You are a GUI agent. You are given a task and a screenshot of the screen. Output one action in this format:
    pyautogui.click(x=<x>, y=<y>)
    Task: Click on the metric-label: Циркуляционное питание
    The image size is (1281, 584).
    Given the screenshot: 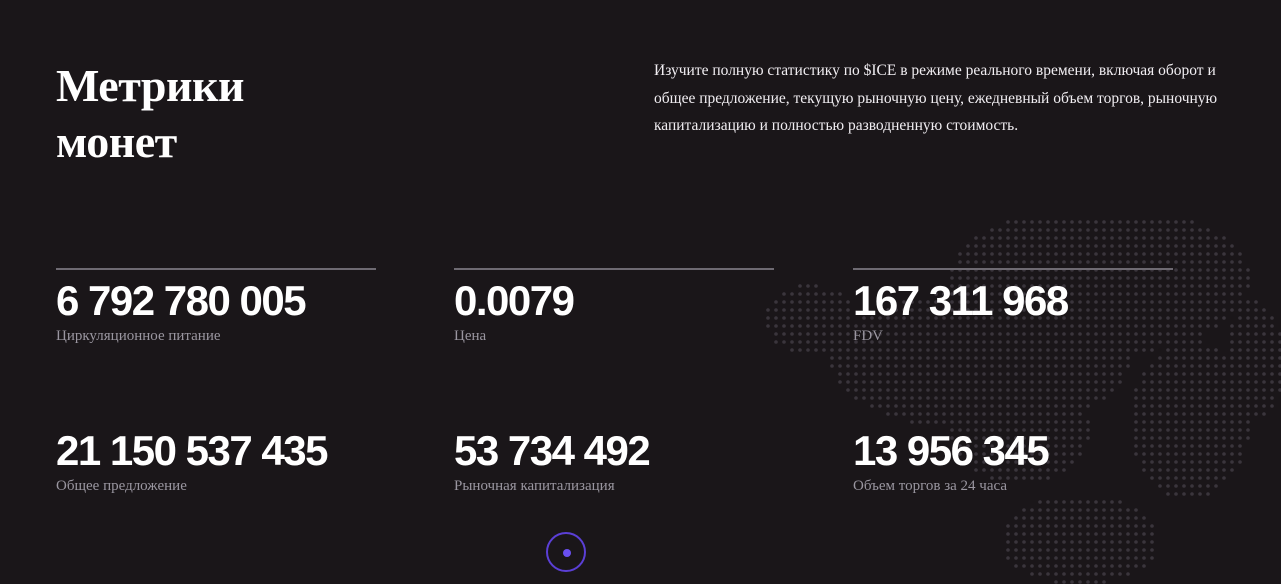 What is the action you would take?
    pyautogui.click(x=138, y=336)
    